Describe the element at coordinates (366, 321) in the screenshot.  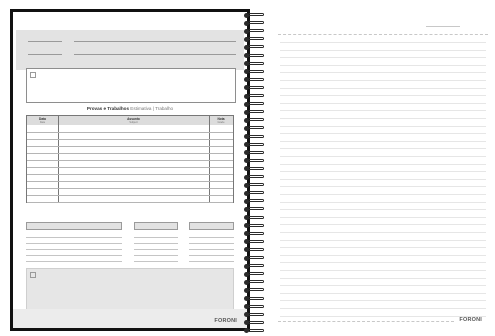
I see `bottom-dashed-line` at that location.